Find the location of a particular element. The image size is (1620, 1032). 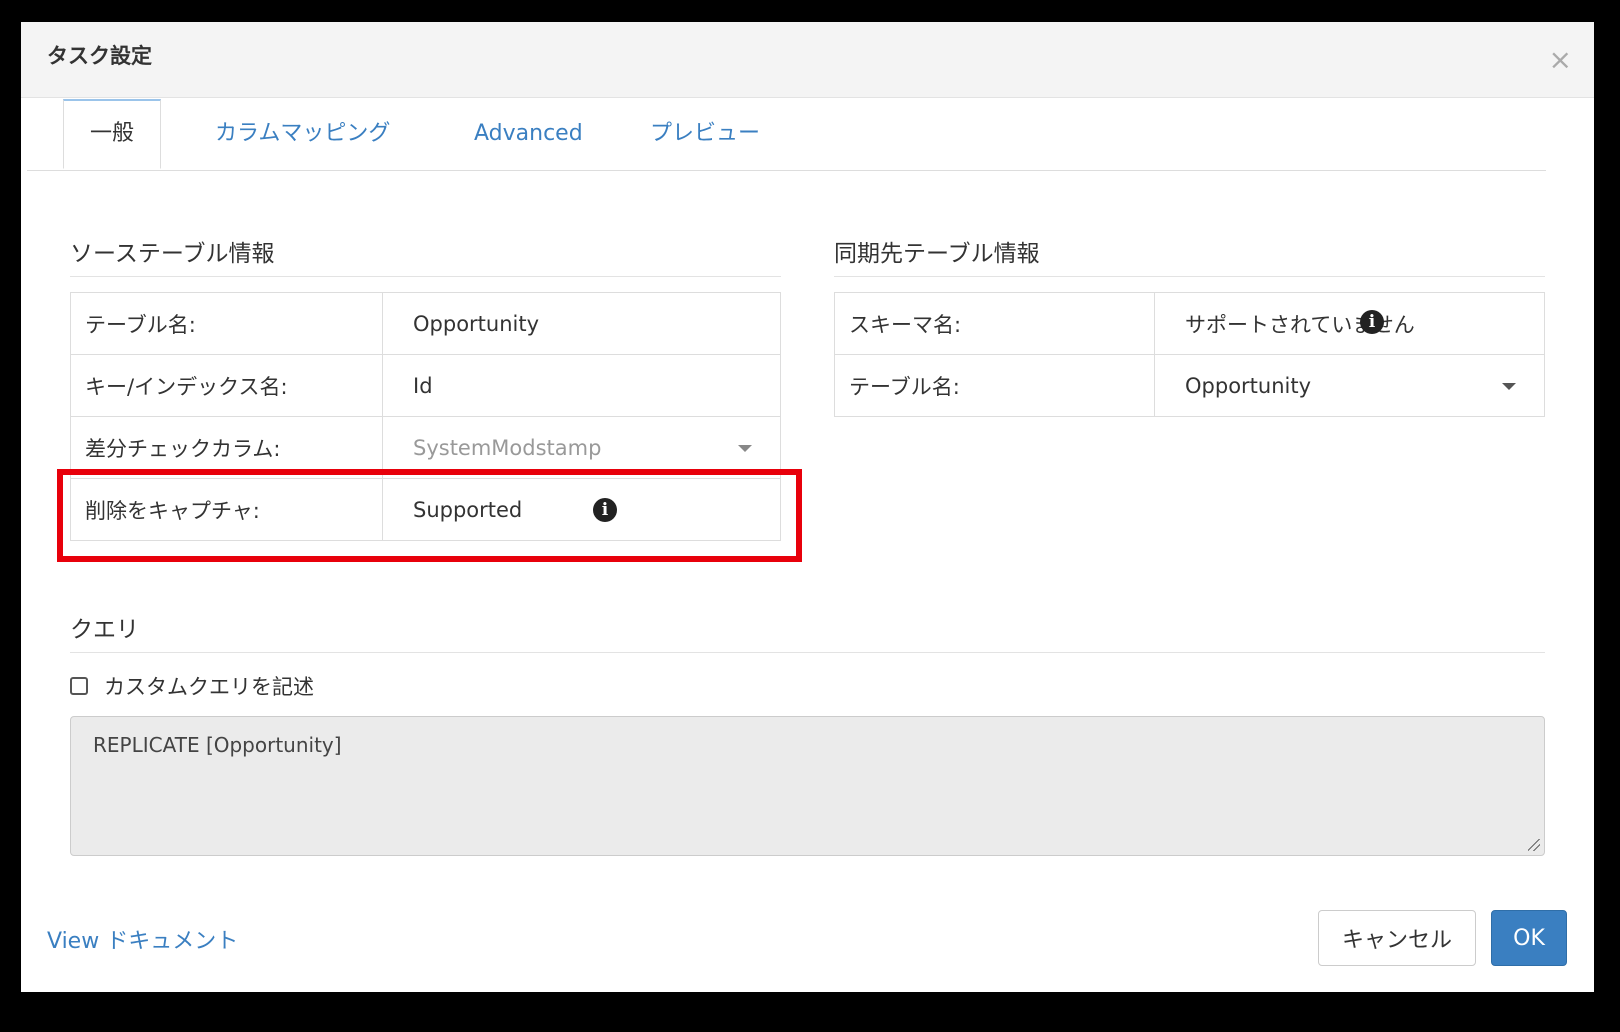

dest-table-name-select: Opportunity is located at coordinates (1349, 385).